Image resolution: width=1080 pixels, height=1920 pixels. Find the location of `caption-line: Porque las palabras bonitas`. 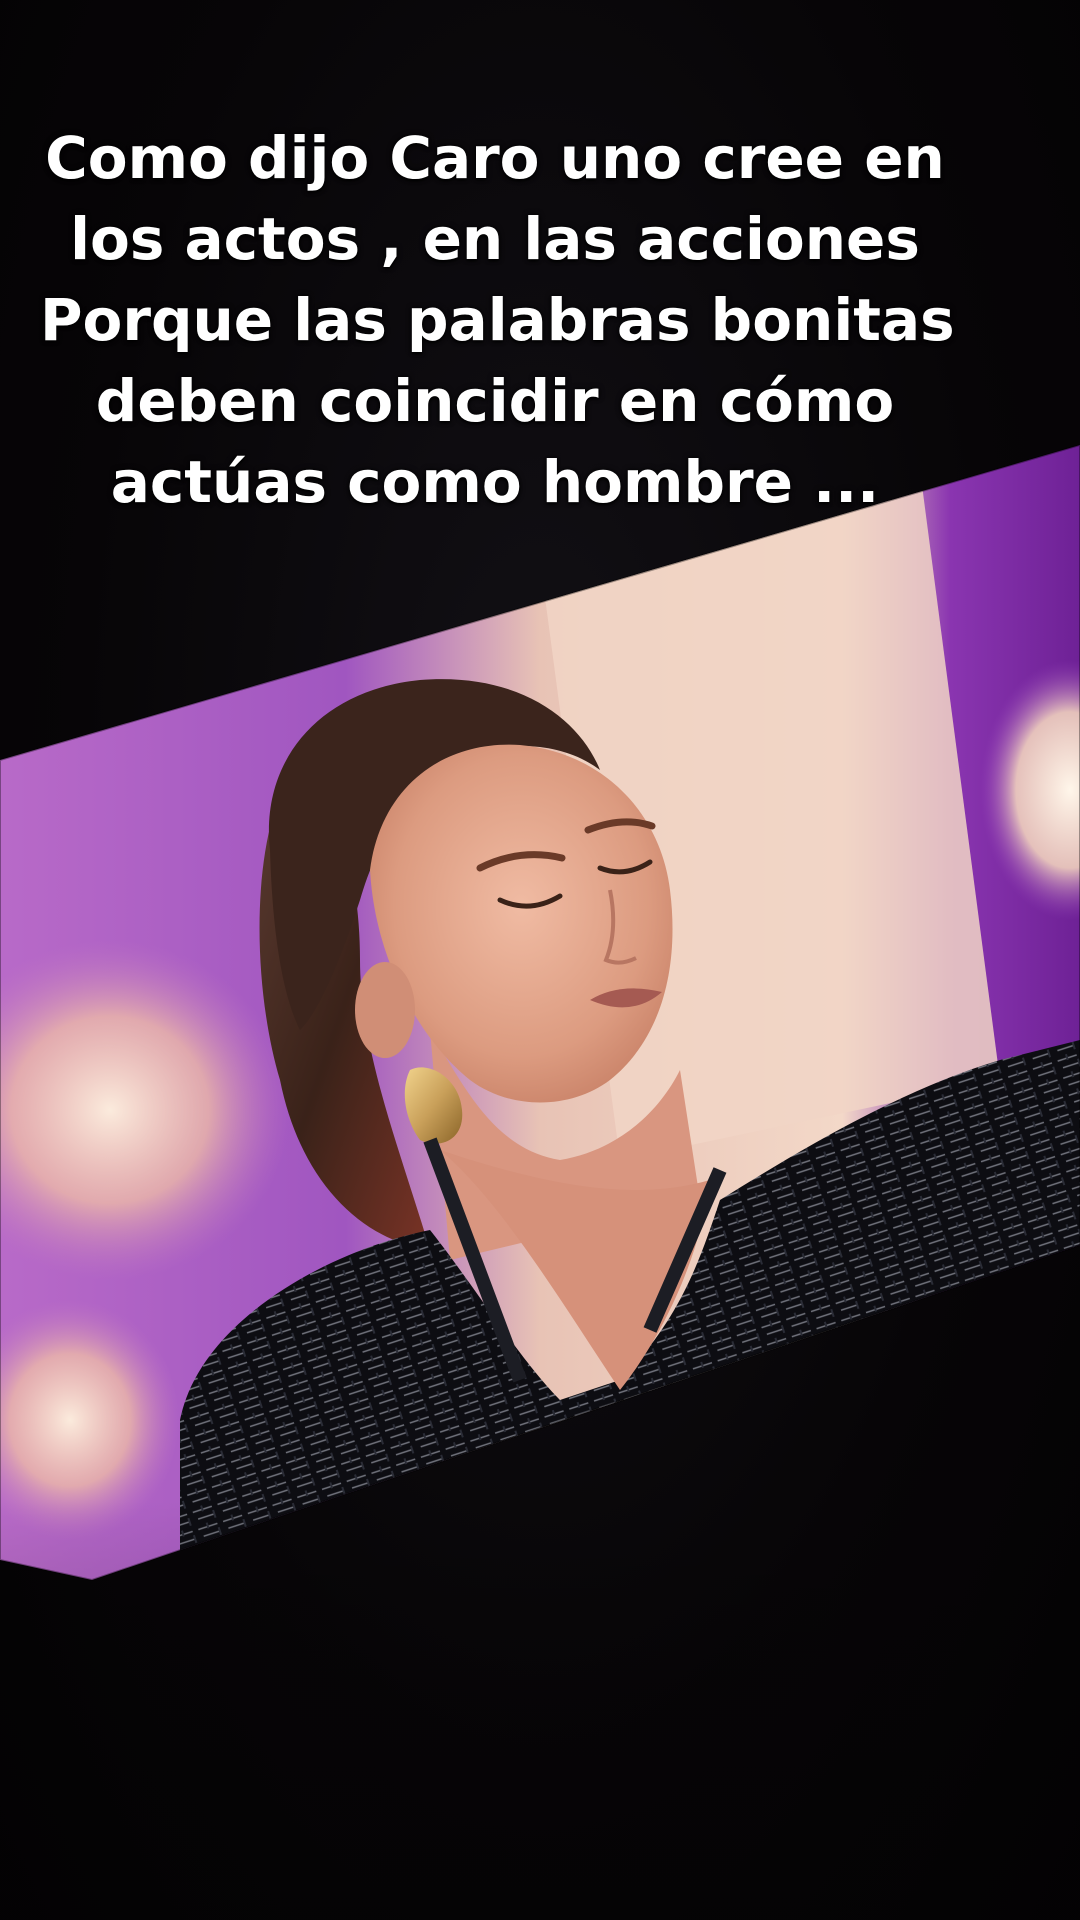

caption-line: Porque las palabras bonitas is located at coordinates (497, 320).